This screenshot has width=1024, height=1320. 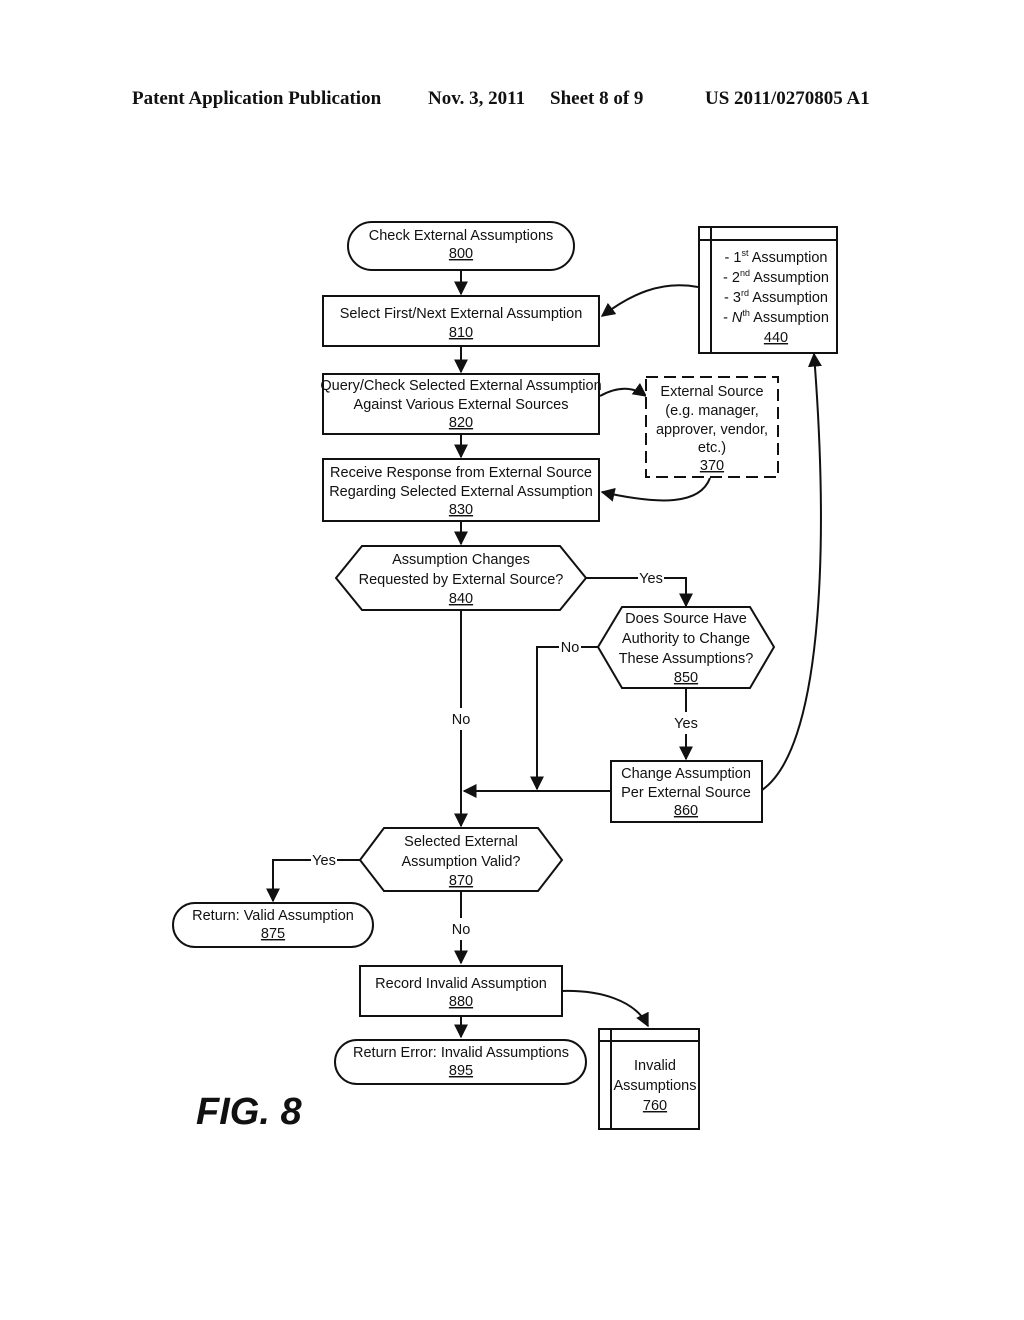 What do you see at coordinates (461, 314) in the screenshot?
I see `node-text: Select First/Next External Assumption` at bounding box center [461, 314].